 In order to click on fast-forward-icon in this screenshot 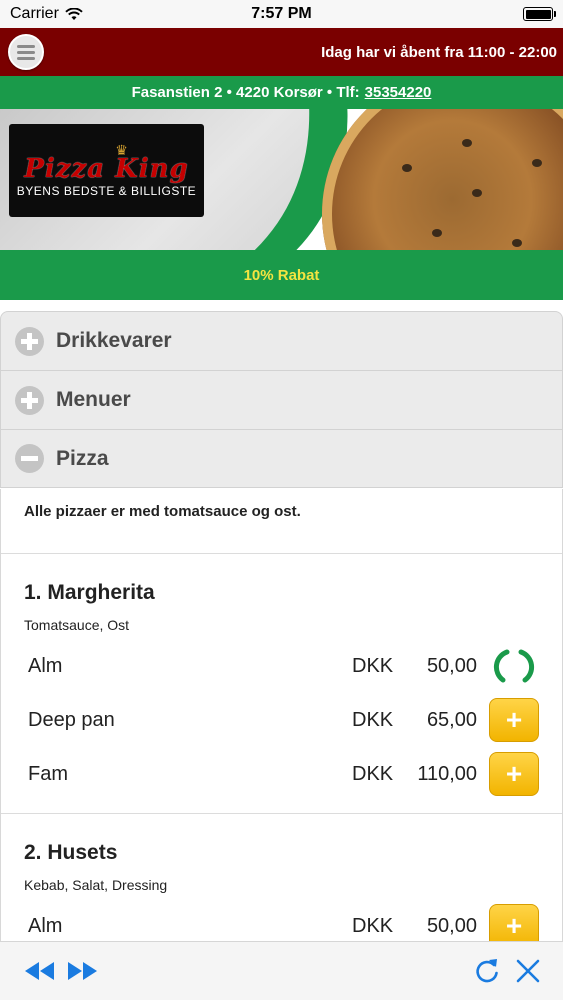, I will do `click(82, 971)`.